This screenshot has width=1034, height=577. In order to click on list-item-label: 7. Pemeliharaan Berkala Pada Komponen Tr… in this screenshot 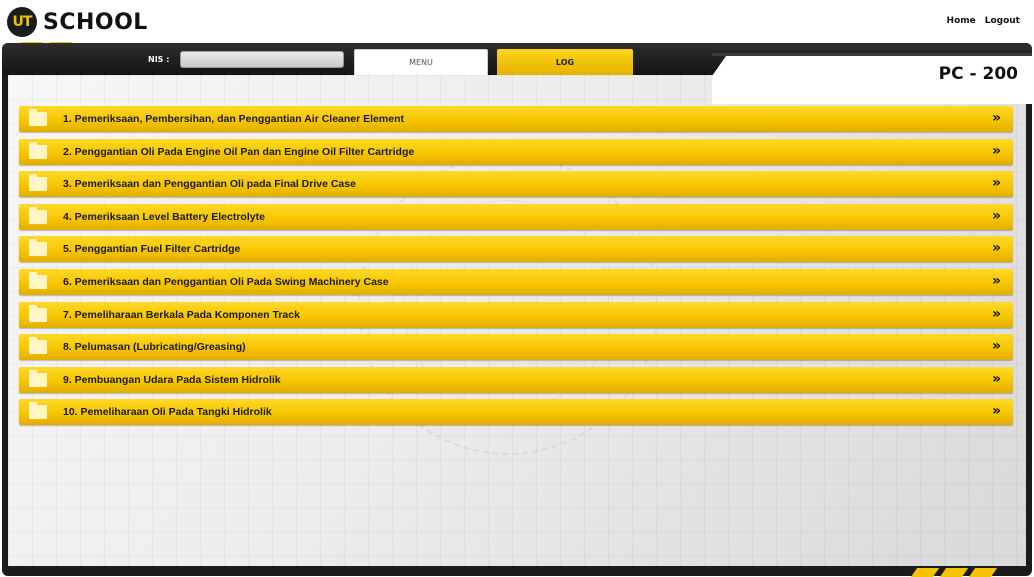, I will do `click(181, 314)`.